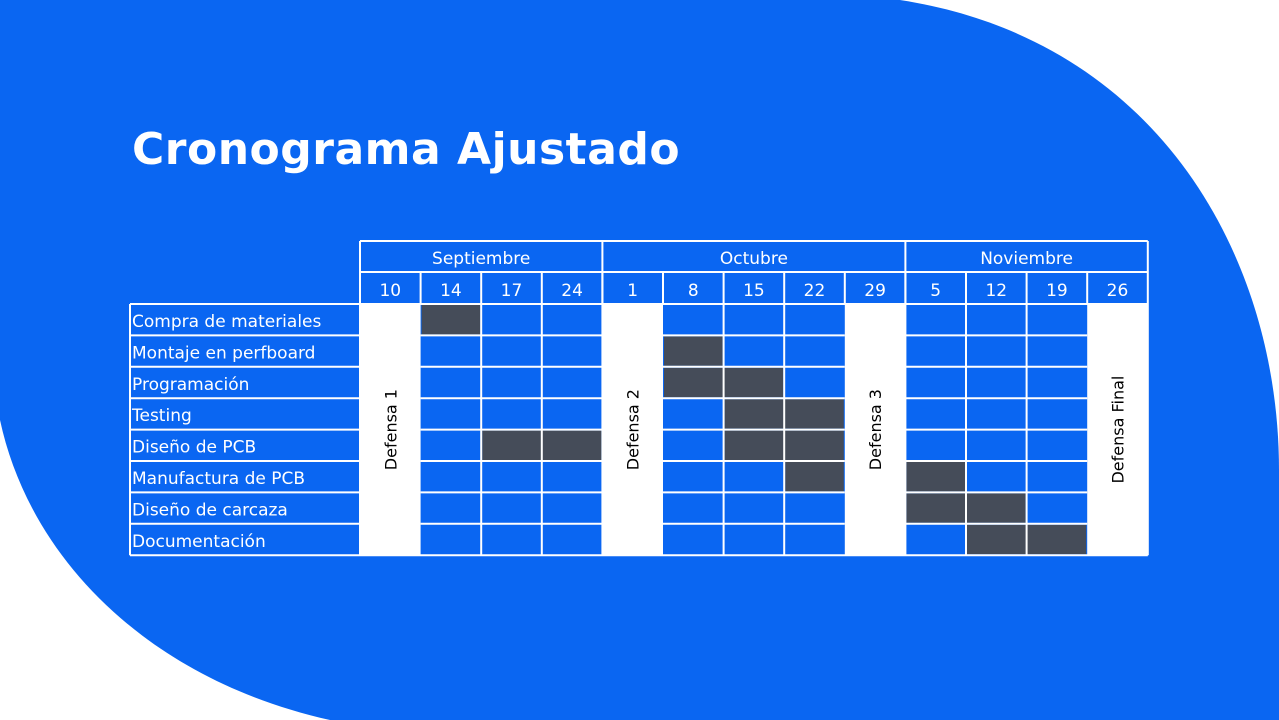 This screenshot has height=720, width=1279. Describe the element at coordinates (390, 429) in the screenshot. I see `milestone-label: Defensa 1` at that location.